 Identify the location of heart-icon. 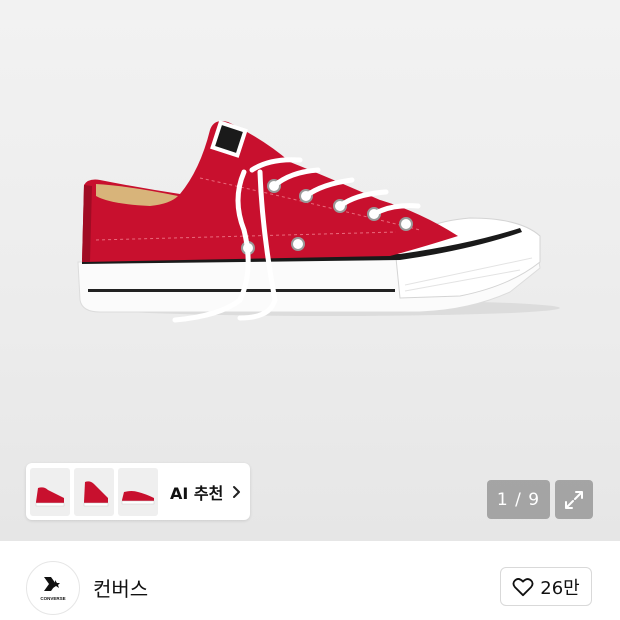
(523, 586).